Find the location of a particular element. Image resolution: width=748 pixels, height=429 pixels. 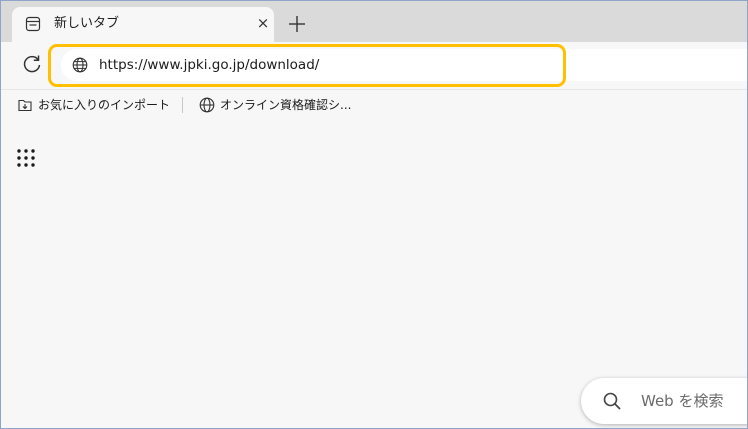

apps-grid-icon is located at coordinates (26, 158).